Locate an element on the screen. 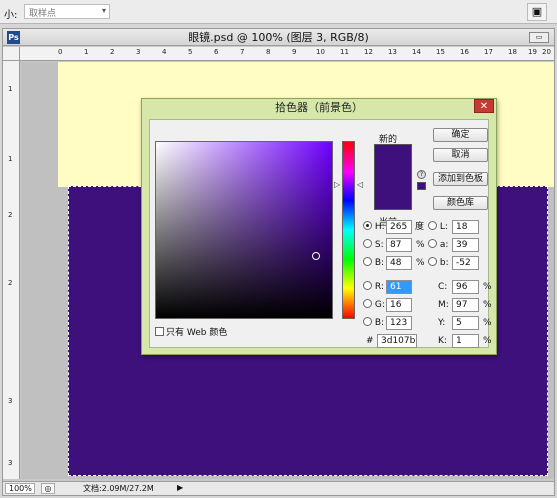 Image resolution: width=557 pixels, height=498 pixels. hue-slider-right-arrow-icon: ◁ is located at coordinates (360, 184).